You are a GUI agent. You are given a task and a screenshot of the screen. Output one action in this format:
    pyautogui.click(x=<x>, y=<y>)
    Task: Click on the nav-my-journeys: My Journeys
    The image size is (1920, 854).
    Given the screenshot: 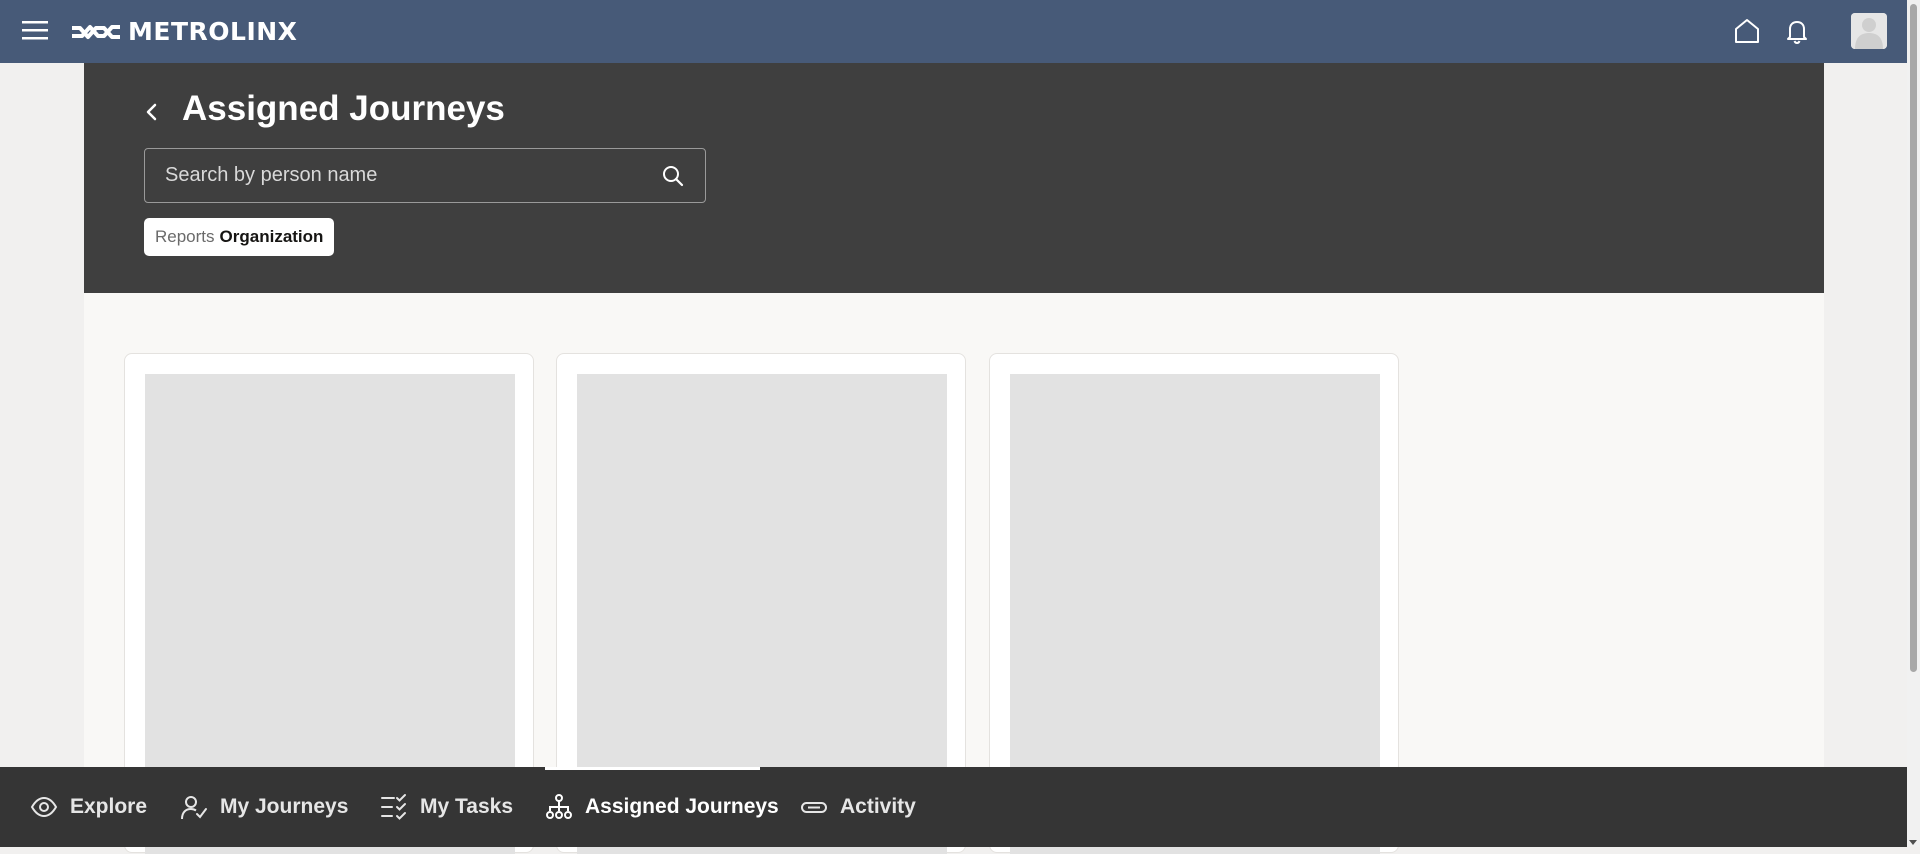 What is the action you would take?
    pyautogui.click(x=264, y=807)
    